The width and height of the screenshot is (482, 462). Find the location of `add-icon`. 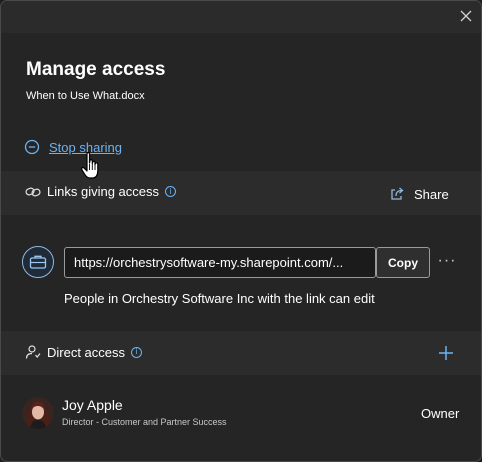

add-icon is located at coordinates (446, 353).